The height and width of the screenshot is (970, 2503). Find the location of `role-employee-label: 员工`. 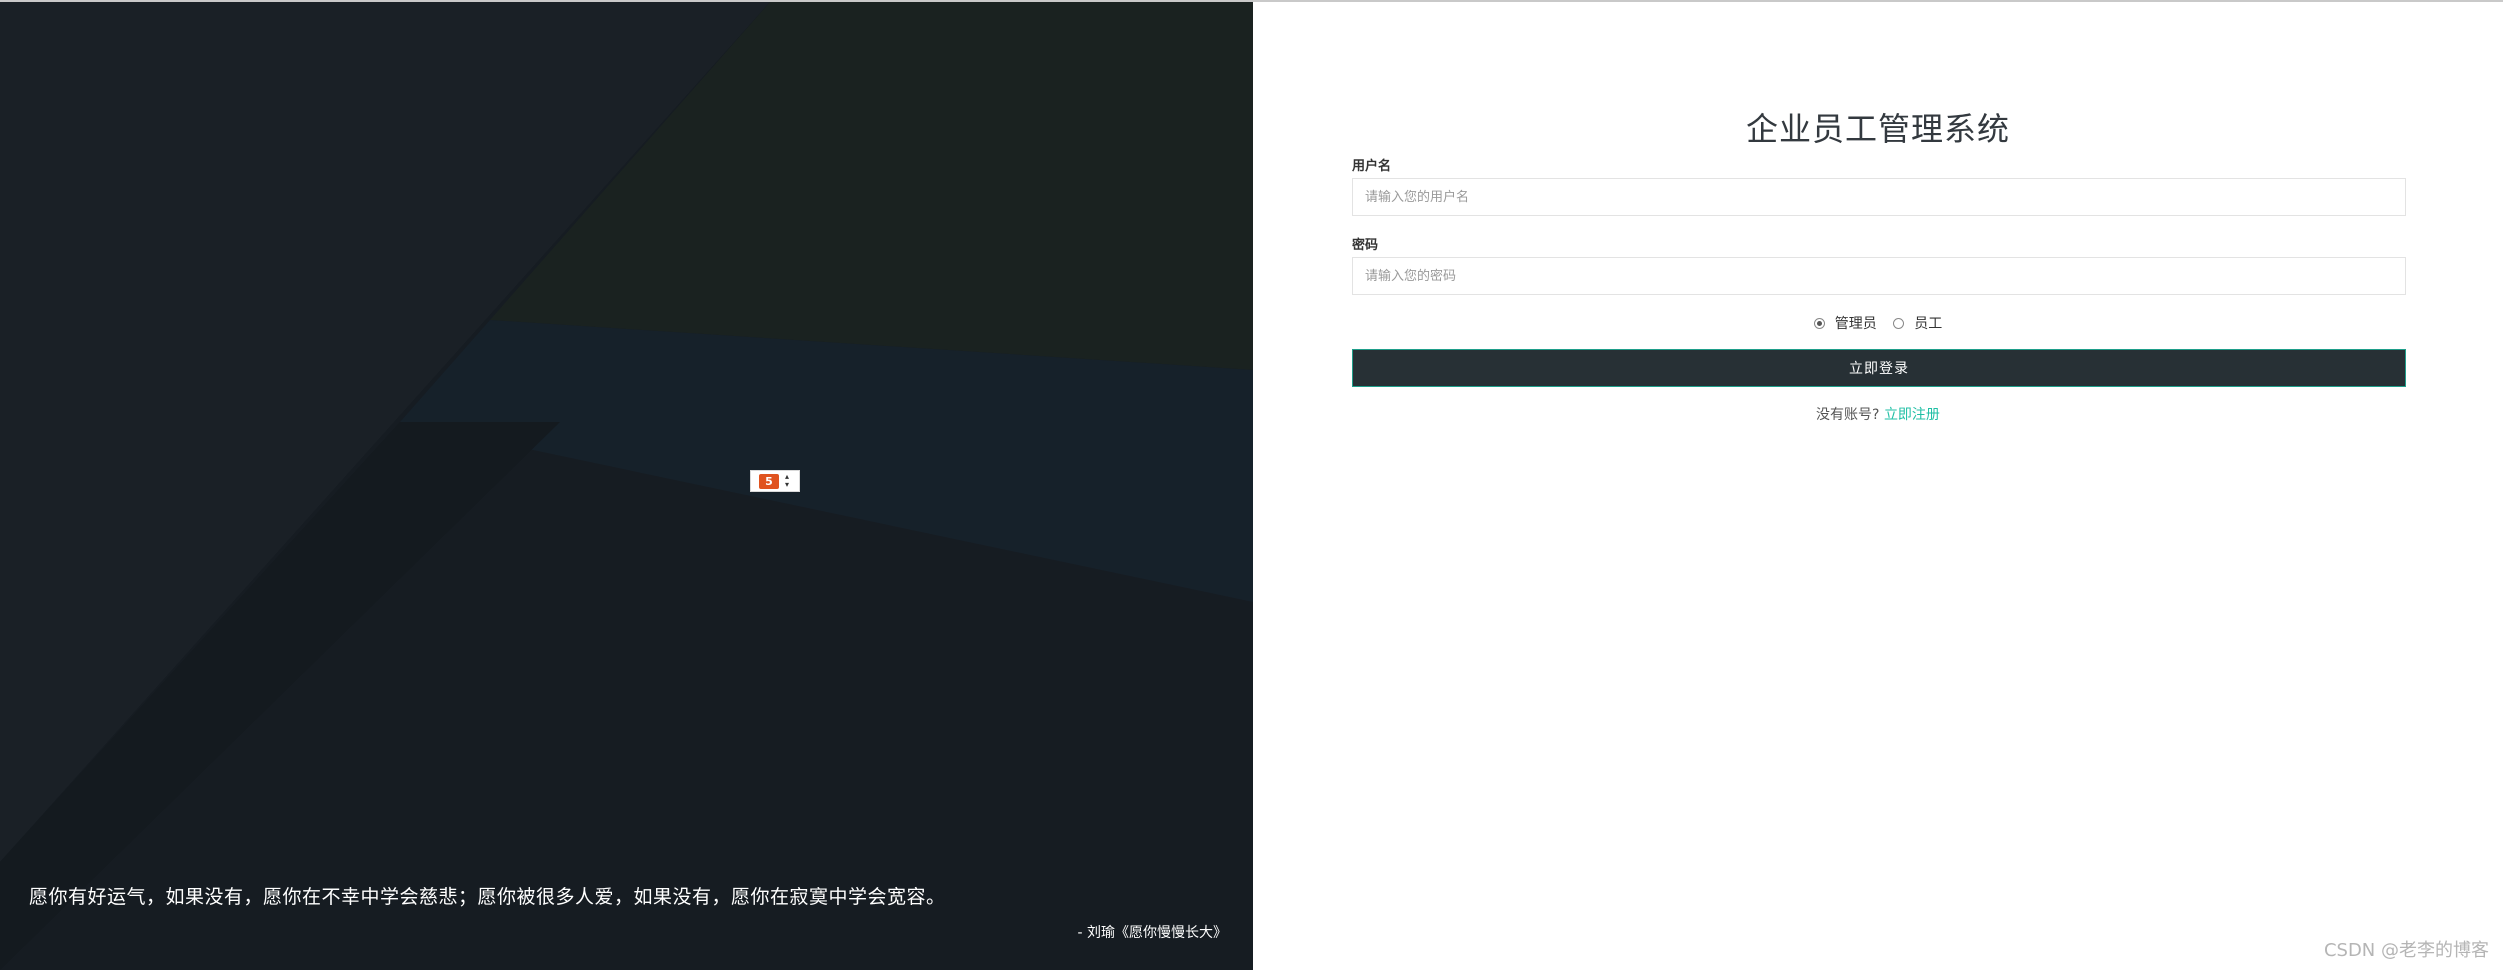

role-employee-label: 员工 is located at coordinates (1928, 324).